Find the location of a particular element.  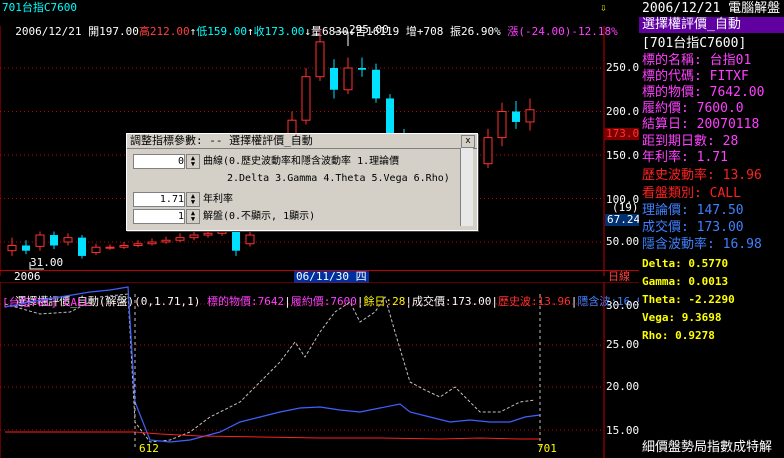

panel-vega: Vega: 9.3698 is located at coordinates (682, 317).